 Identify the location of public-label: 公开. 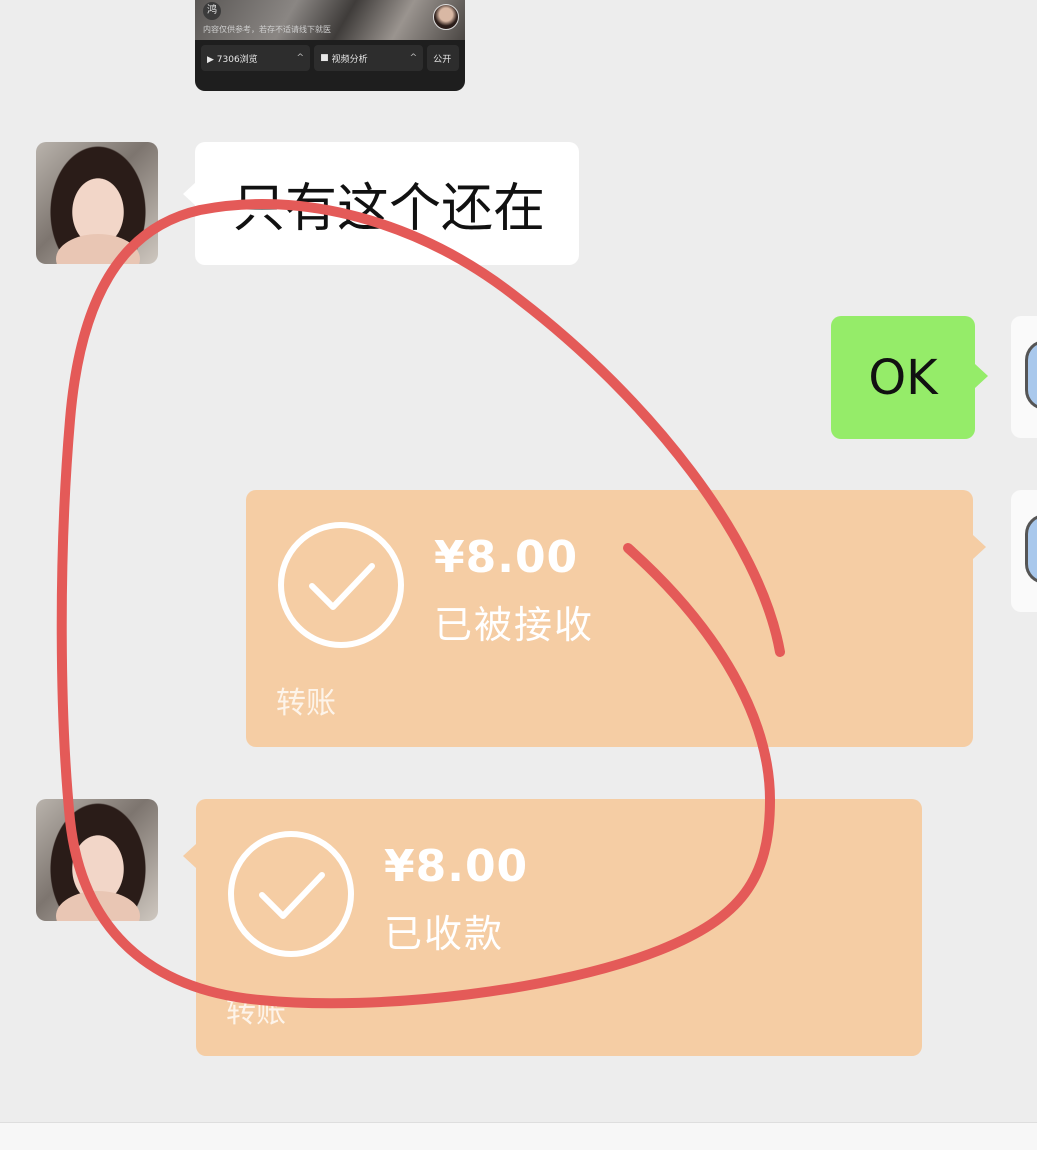
(442, 59).